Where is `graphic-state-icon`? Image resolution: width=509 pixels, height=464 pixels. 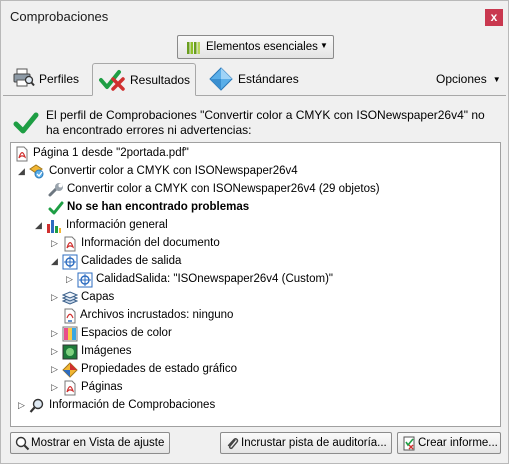 graphic-state-icon is located at coordinates (70, 370).